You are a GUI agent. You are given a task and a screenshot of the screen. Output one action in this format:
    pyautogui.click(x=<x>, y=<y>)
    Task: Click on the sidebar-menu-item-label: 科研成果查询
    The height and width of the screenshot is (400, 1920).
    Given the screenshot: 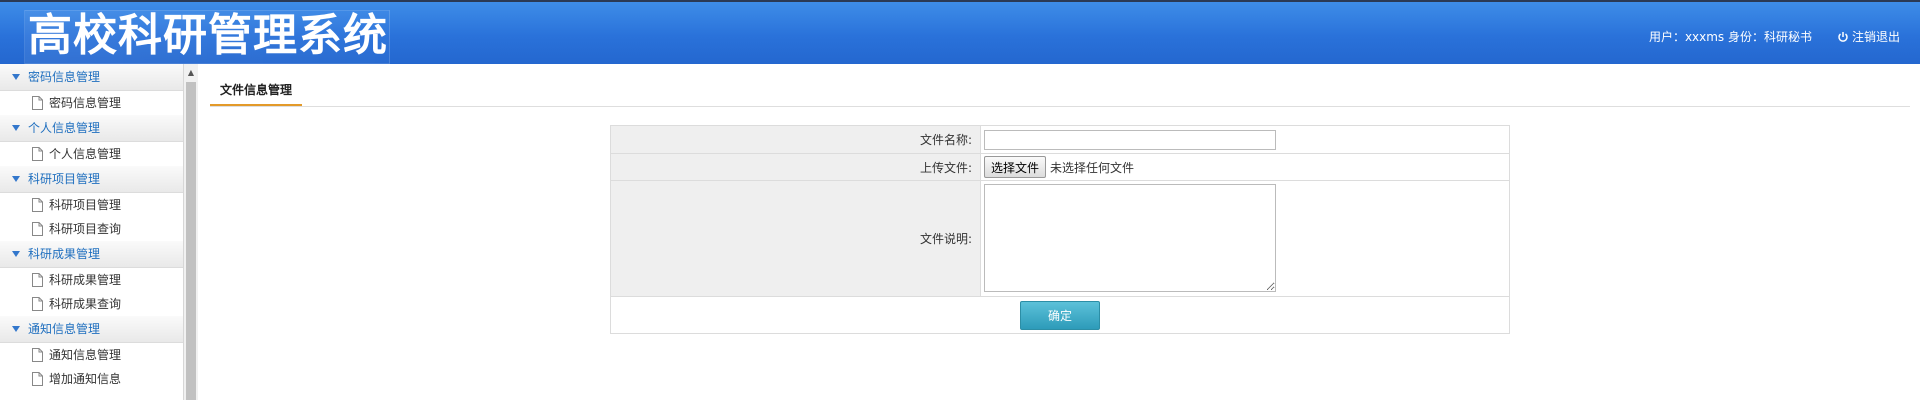 What is the action you would take?
    pyautogui.click(x=85, y=304)
    